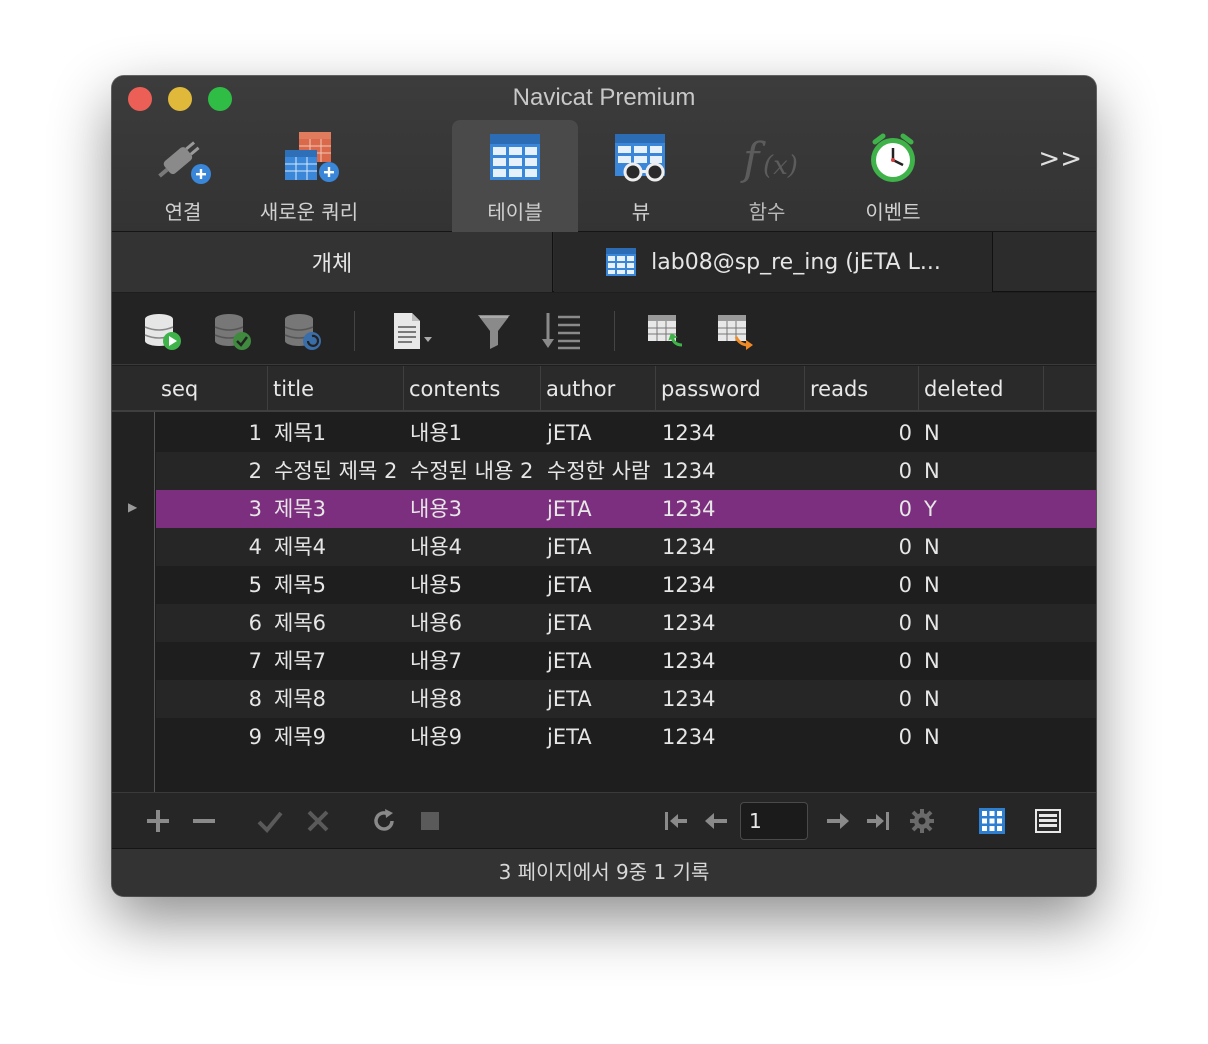  I want to click on apply-changes-icon, so click(270, 821).